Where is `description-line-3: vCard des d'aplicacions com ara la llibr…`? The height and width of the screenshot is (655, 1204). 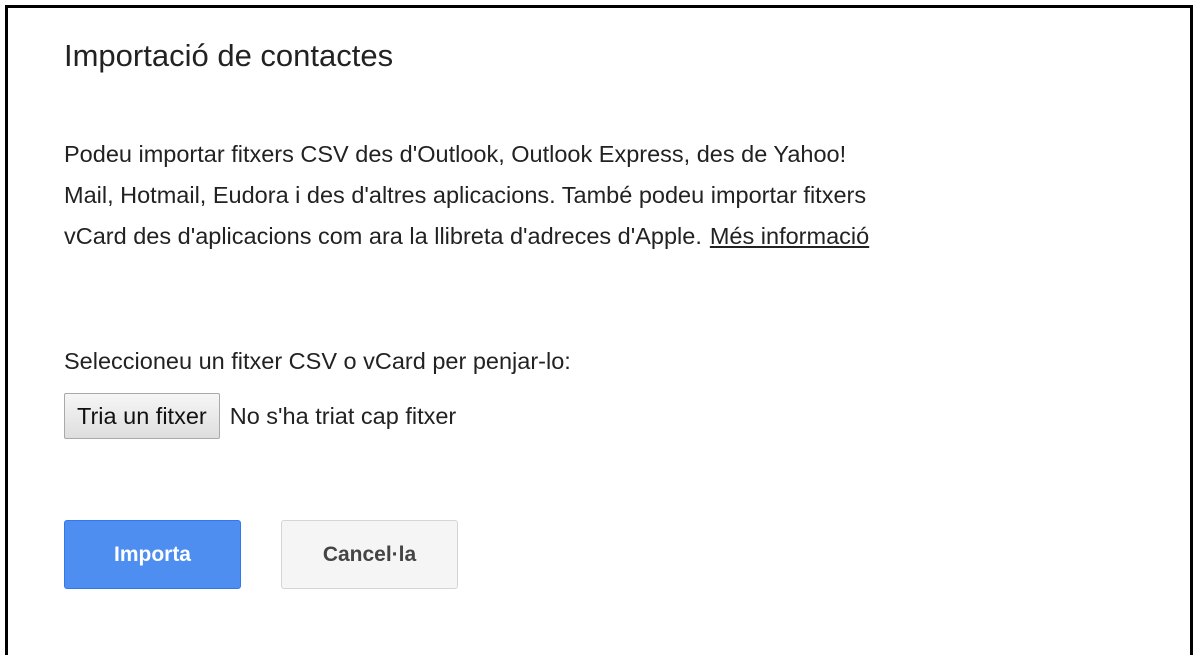
description-line-3: vCard des d'aplicacions com ara la llibr… is located at coordinates (619, 236).